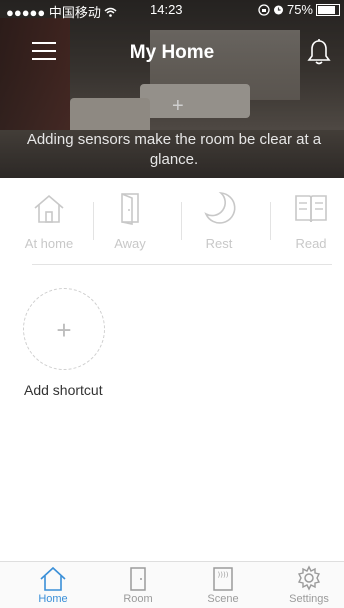  I want to click on tab-label: Settings, so click(309, 599).